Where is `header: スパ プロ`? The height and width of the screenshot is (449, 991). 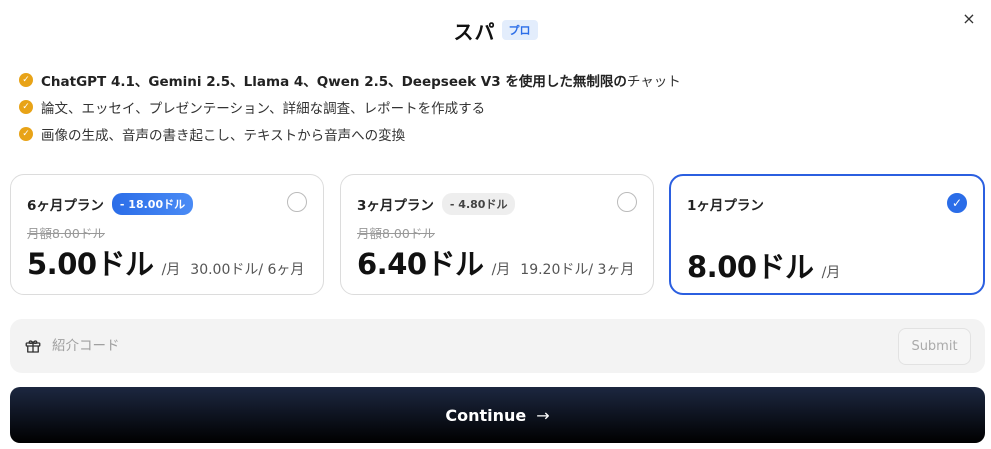
header: スパ プロ is located at coordinates (495, 30).